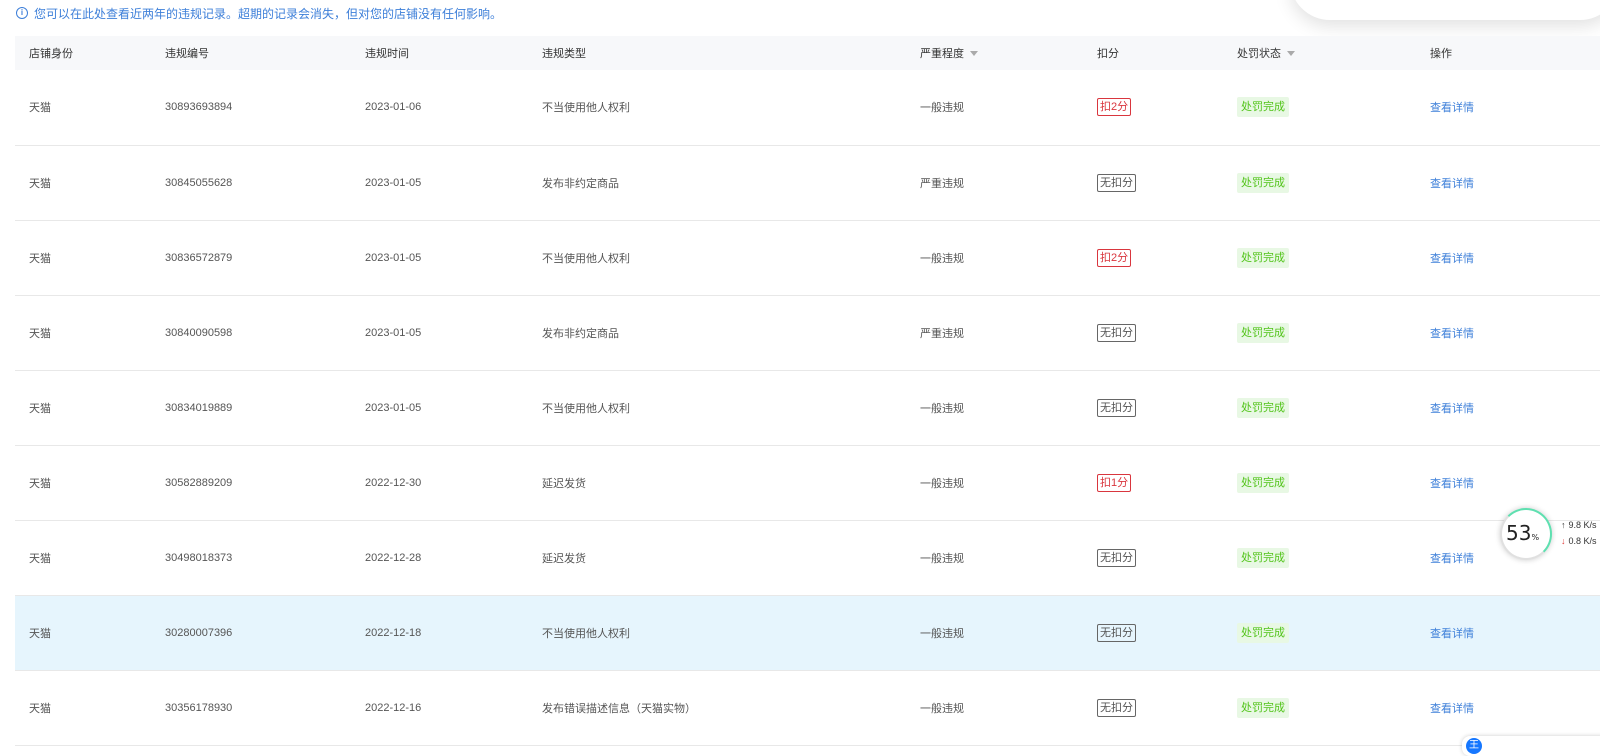  Describe the element at coordinates (1441, 54) in the screenshot. I see `header-action: 操作` at that location.